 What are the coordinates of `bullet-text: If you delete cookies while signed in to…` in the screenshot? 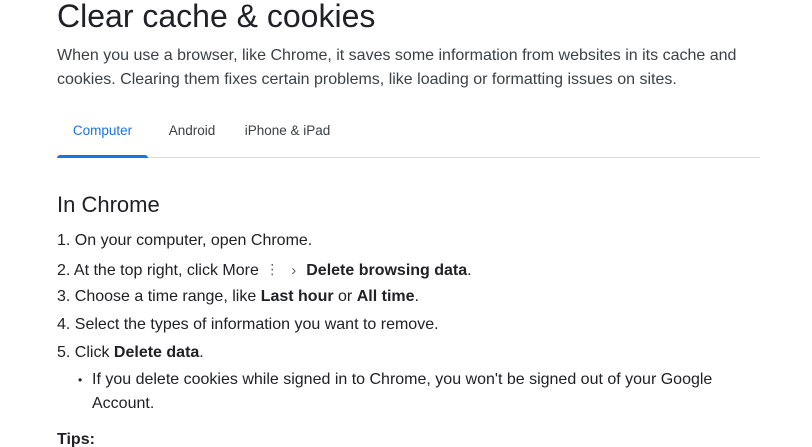 It's located at (418, 392).